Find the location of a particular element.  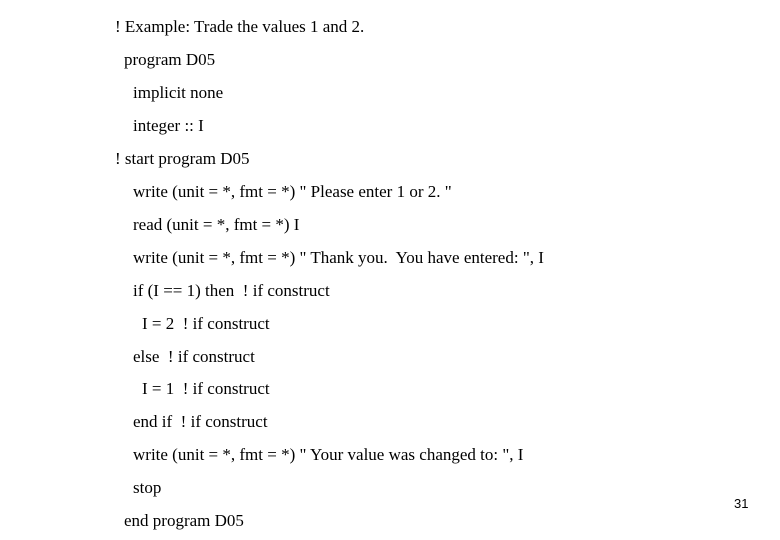

comment-example: ! Example: Trade the values 1 and 2. is located at coordinates (240, 26).